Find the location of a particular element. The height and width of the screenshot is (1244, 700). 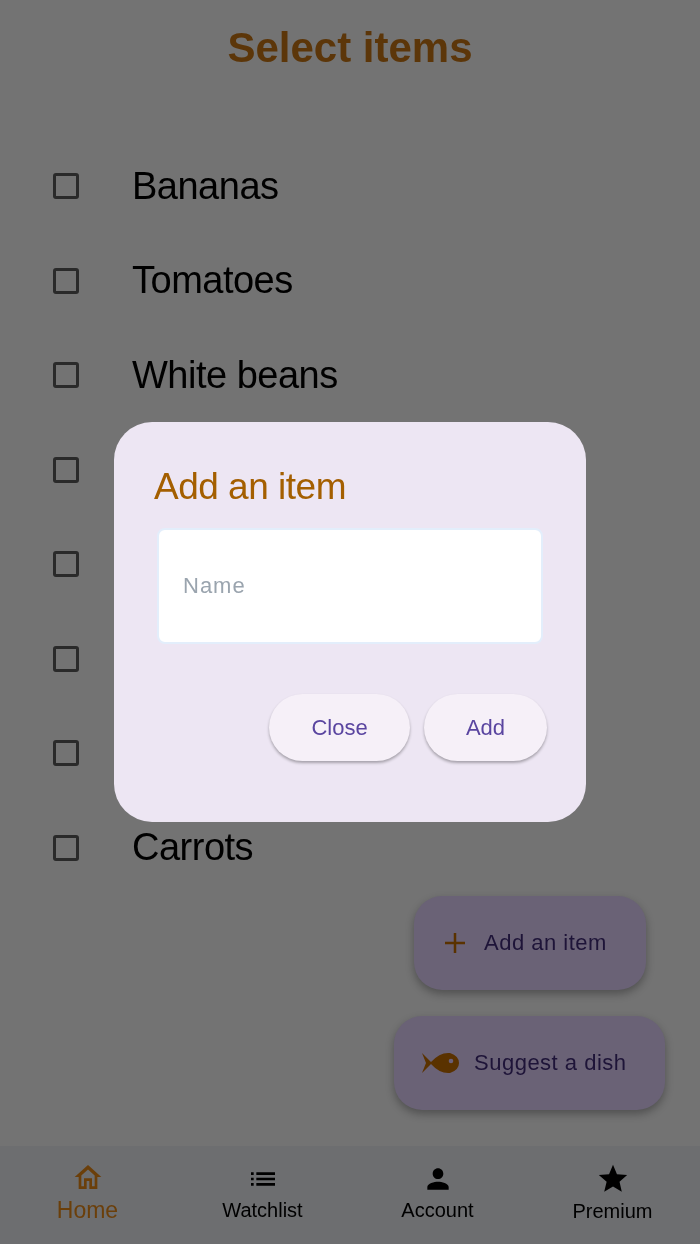

item-label: Bananas is located at coordinates (205, 186).